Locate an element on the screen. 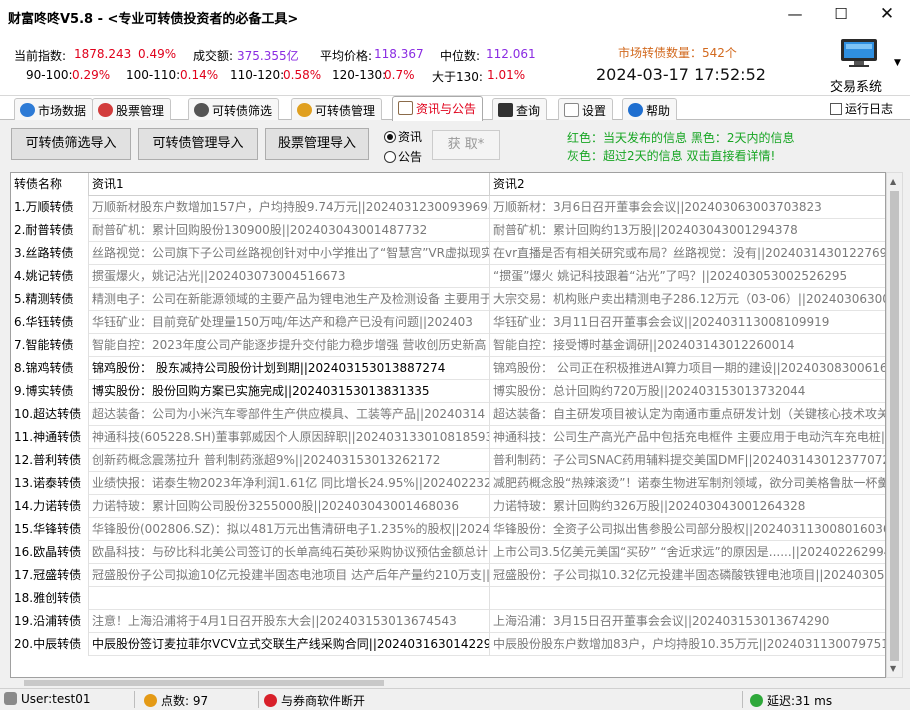 Image resolution: width=910 pixels, height=710 pixels. bond-name-cell: 6.华钰转债 is located at coordinates (50, 322).